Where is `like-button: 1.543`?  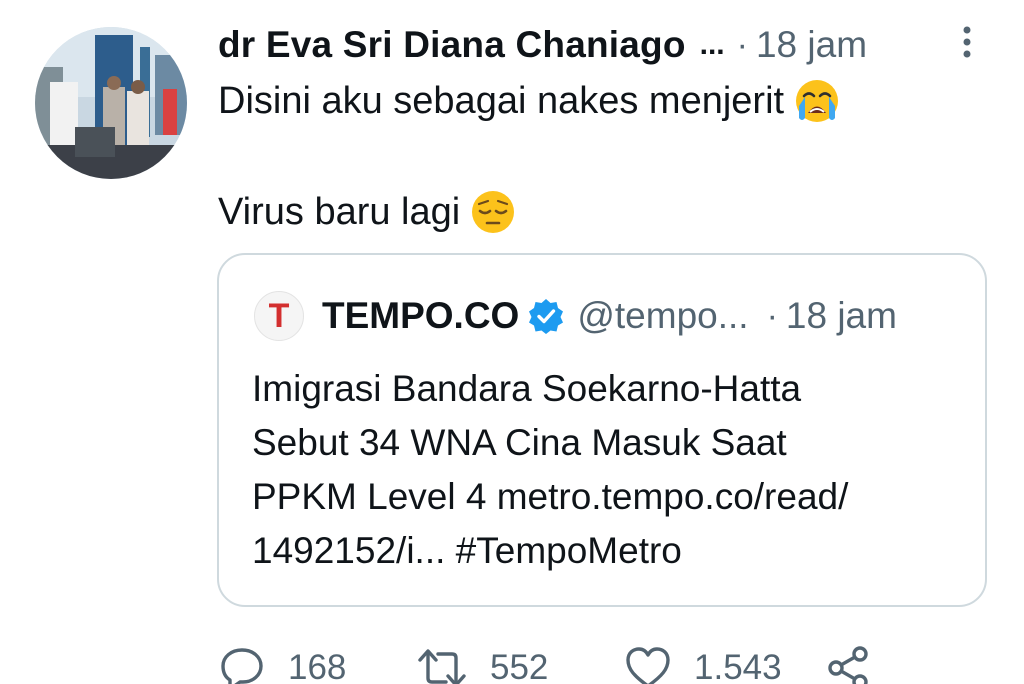
like-button: 1.543 is located at coordinates (703, 662).